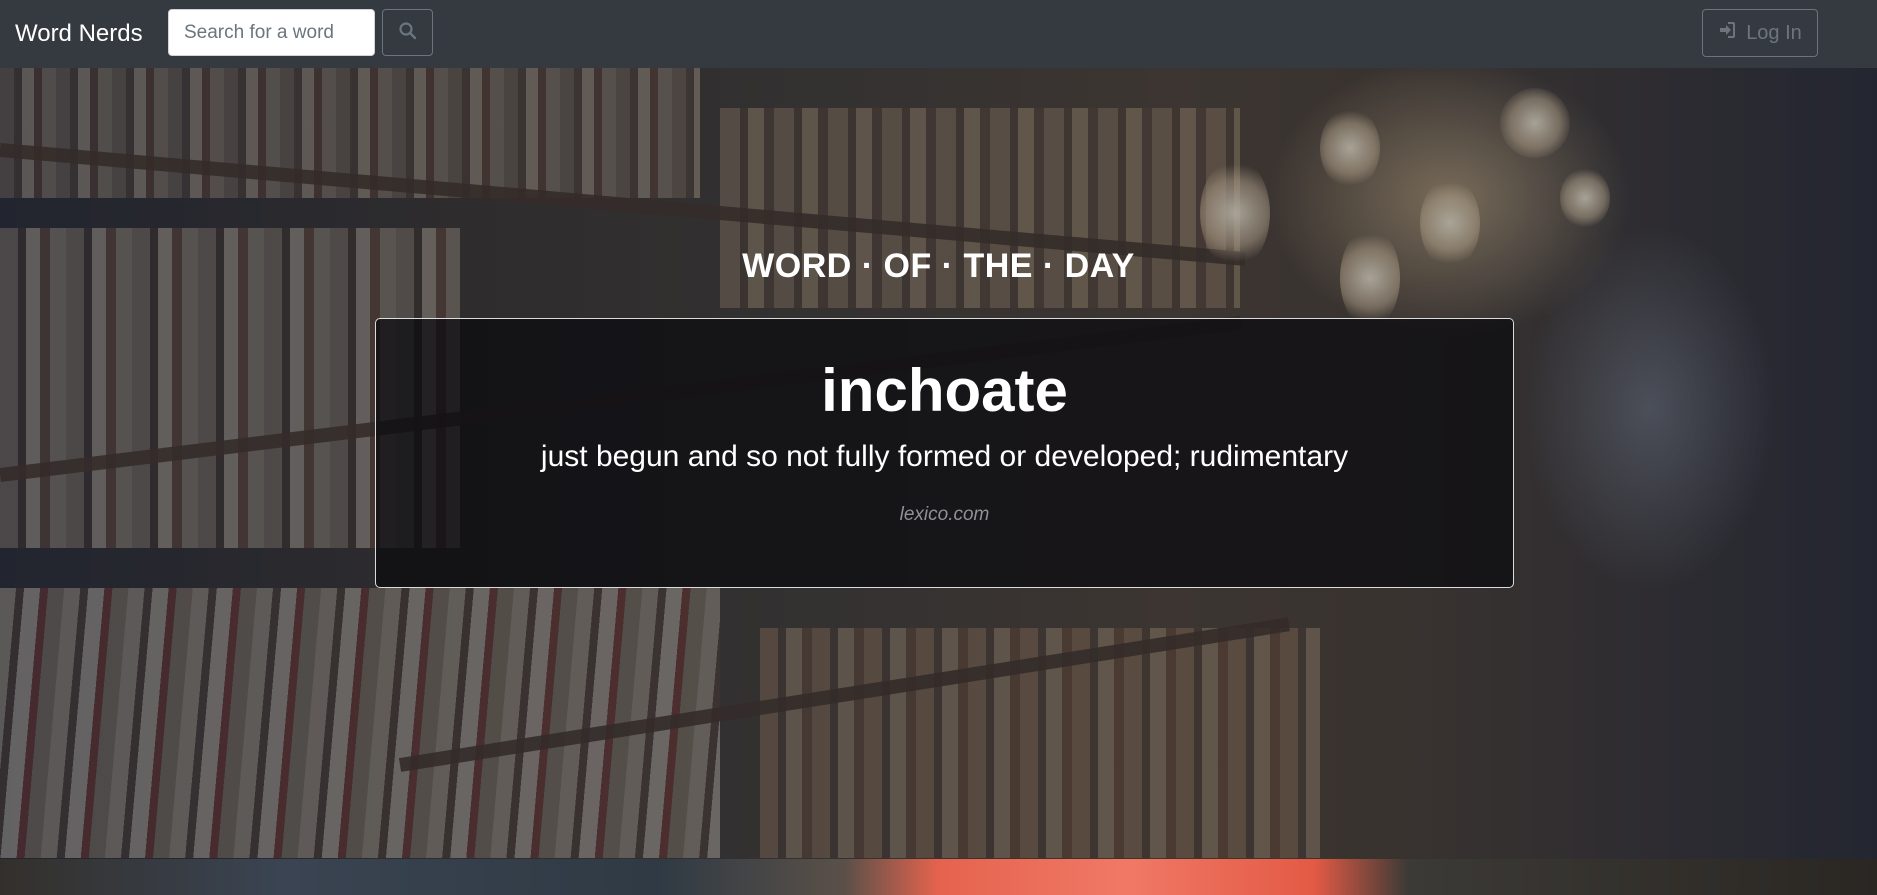  I want to click on definition-source: lexico.com, so click(944, 514).